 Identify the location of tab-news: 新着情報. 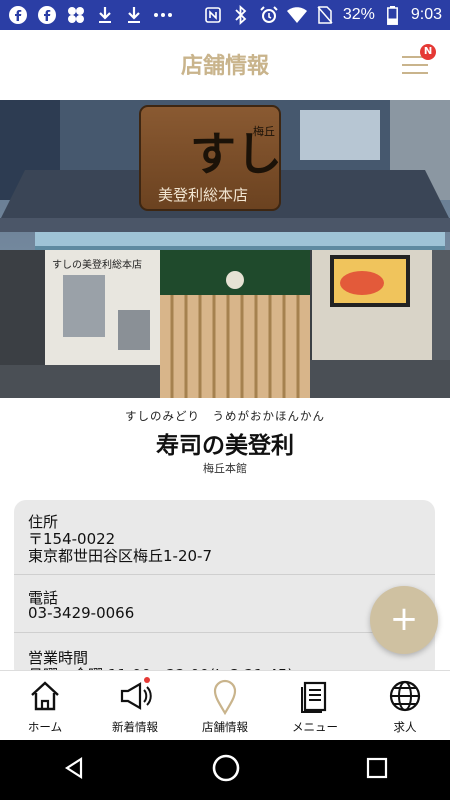
(135, 706).